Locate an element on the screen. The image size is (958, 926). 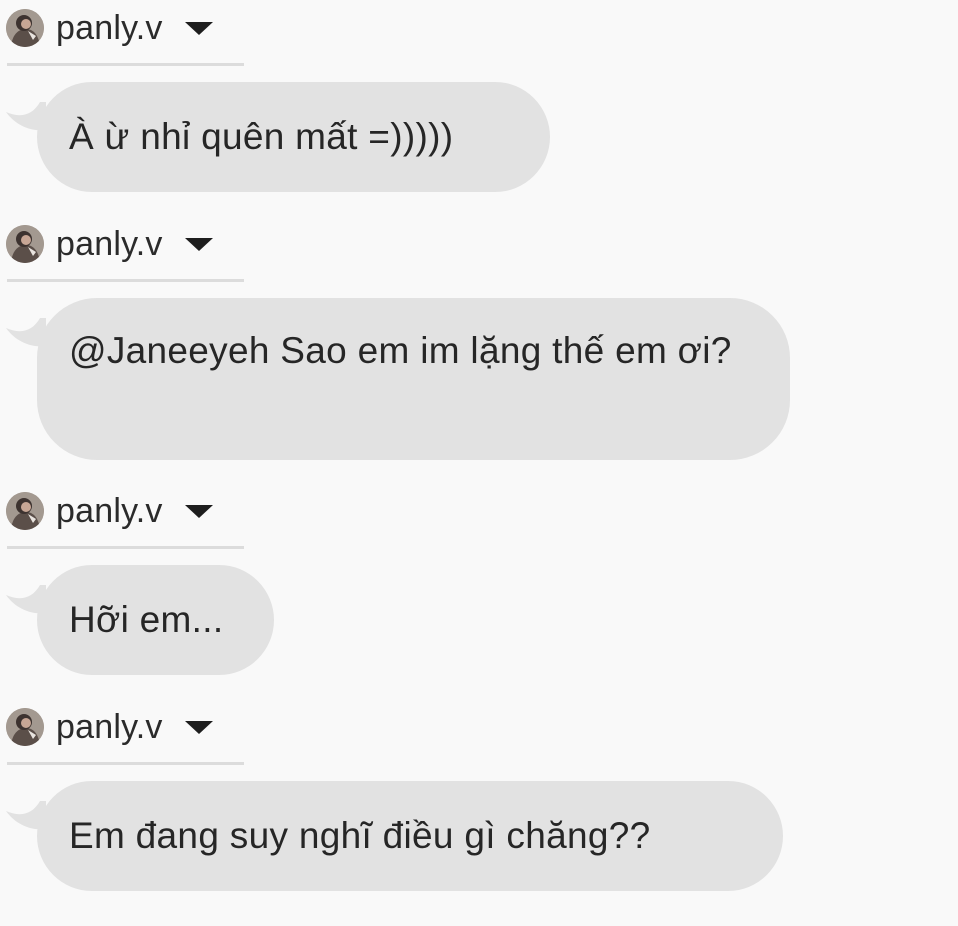
message-bubble: À ừ nhỉ quên mất =))))) is located at coordinates (293, 137).